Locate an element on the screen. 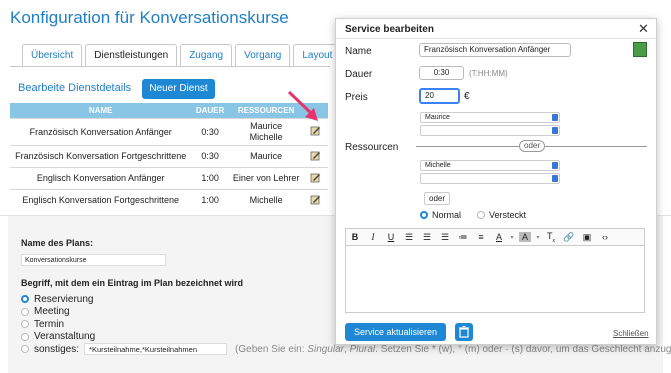 Image resolution: width=671 pixels, height=373 pixels. duration-label: Dauer is located at coordinates (359, 74).